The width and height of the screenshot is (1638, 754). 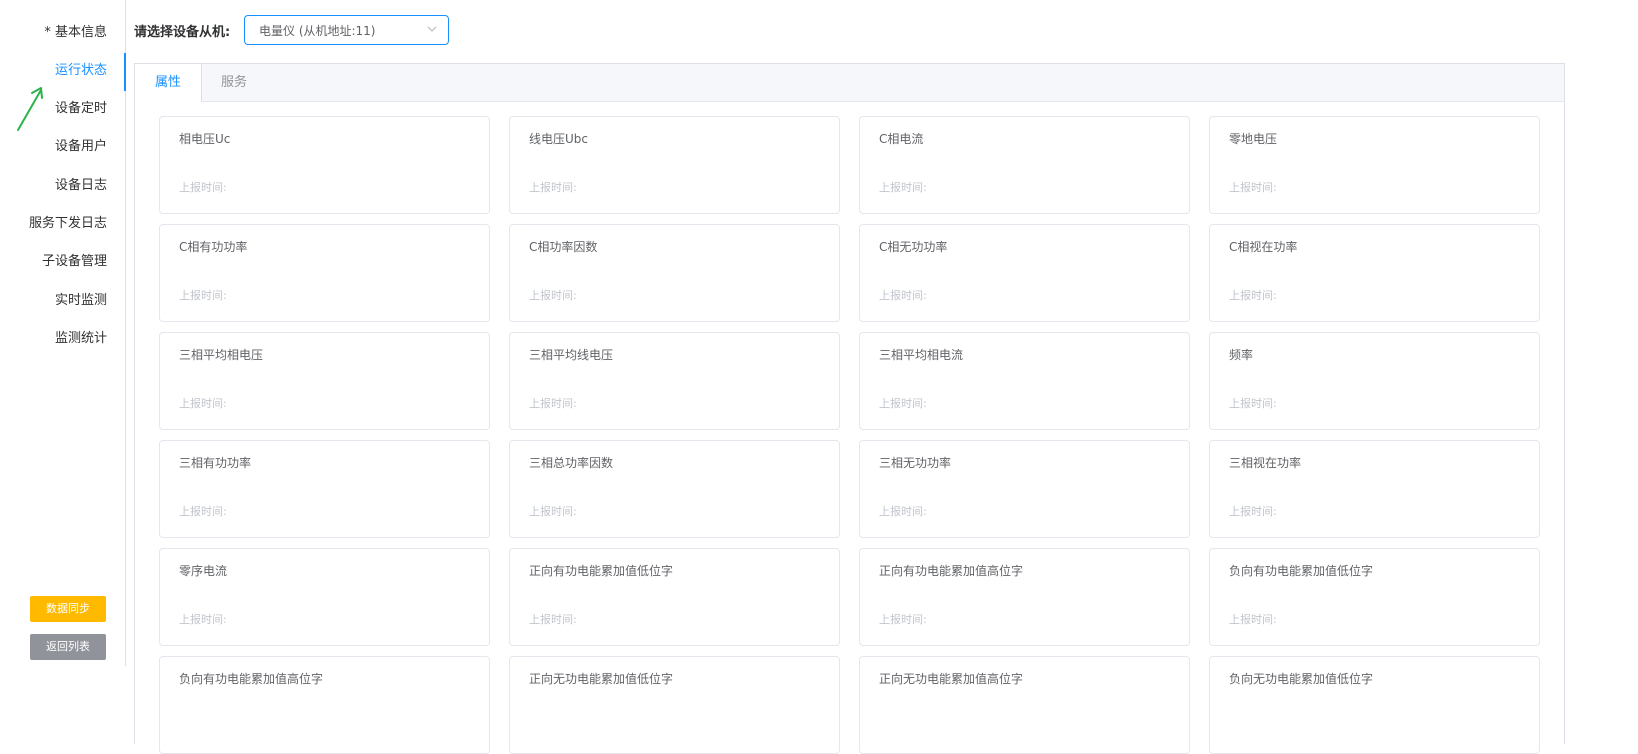 What do you see at coordinates (168, 83) in the screenshot?
I see `tab-attributes: 属性` at bounding box center [168, 83].